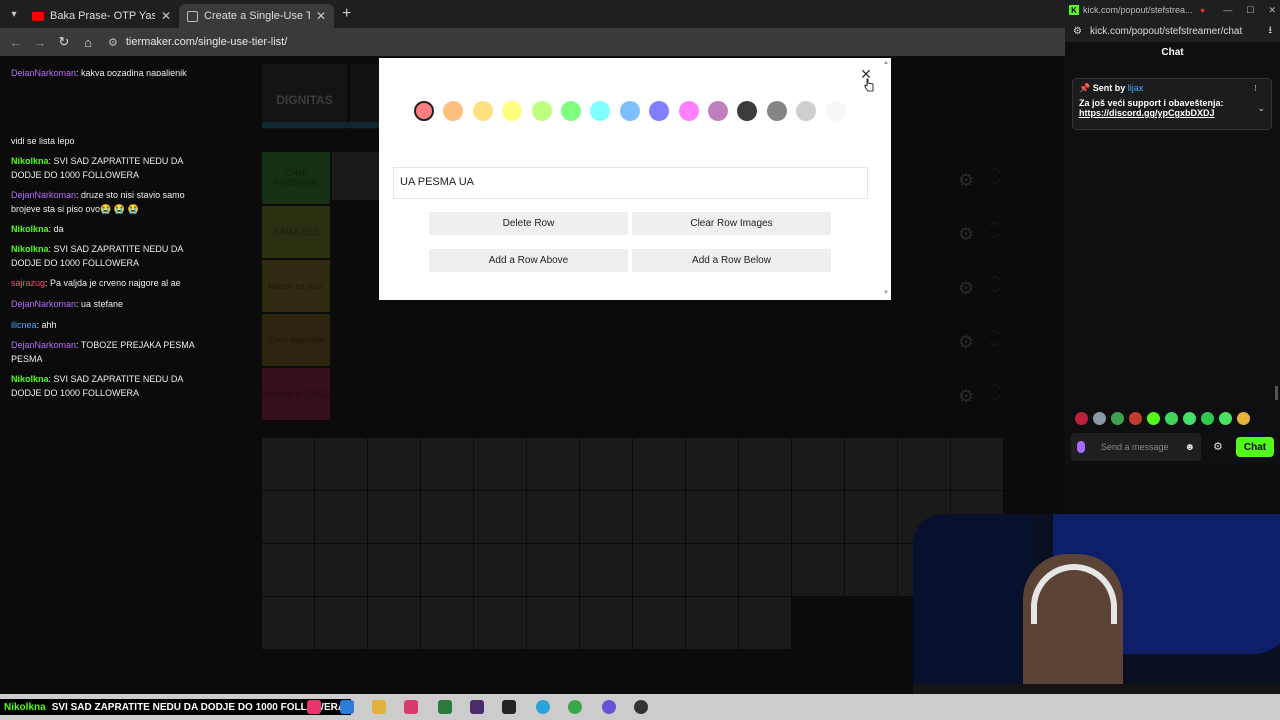 The image size is (1280, 720). I want to click on chat-input: Send a message ☻, so click(1136, 447).